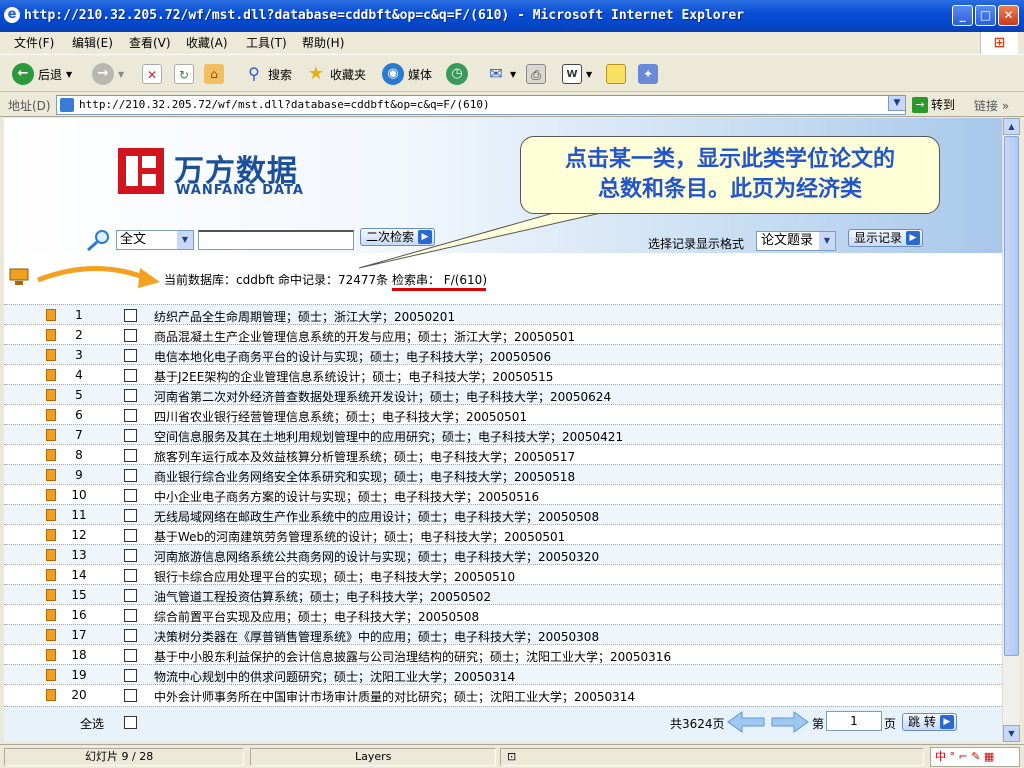 This screenshot has height=768, width=1024. What do you see at coordinates (346, 496) in the screenshot?
I see `result-title: 中小企业电子商务方案的设计与实现；硕士；电子科技大学；20050516` at bounding box center [346, 496].